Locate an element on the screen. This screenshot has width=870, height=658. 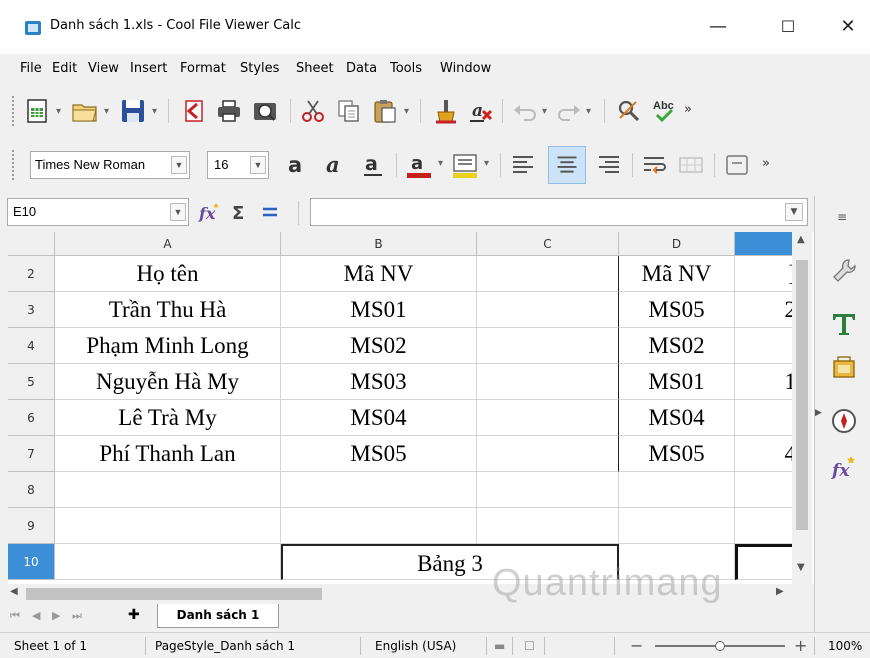
menu-data: Data is located at coordinates (361, 68).